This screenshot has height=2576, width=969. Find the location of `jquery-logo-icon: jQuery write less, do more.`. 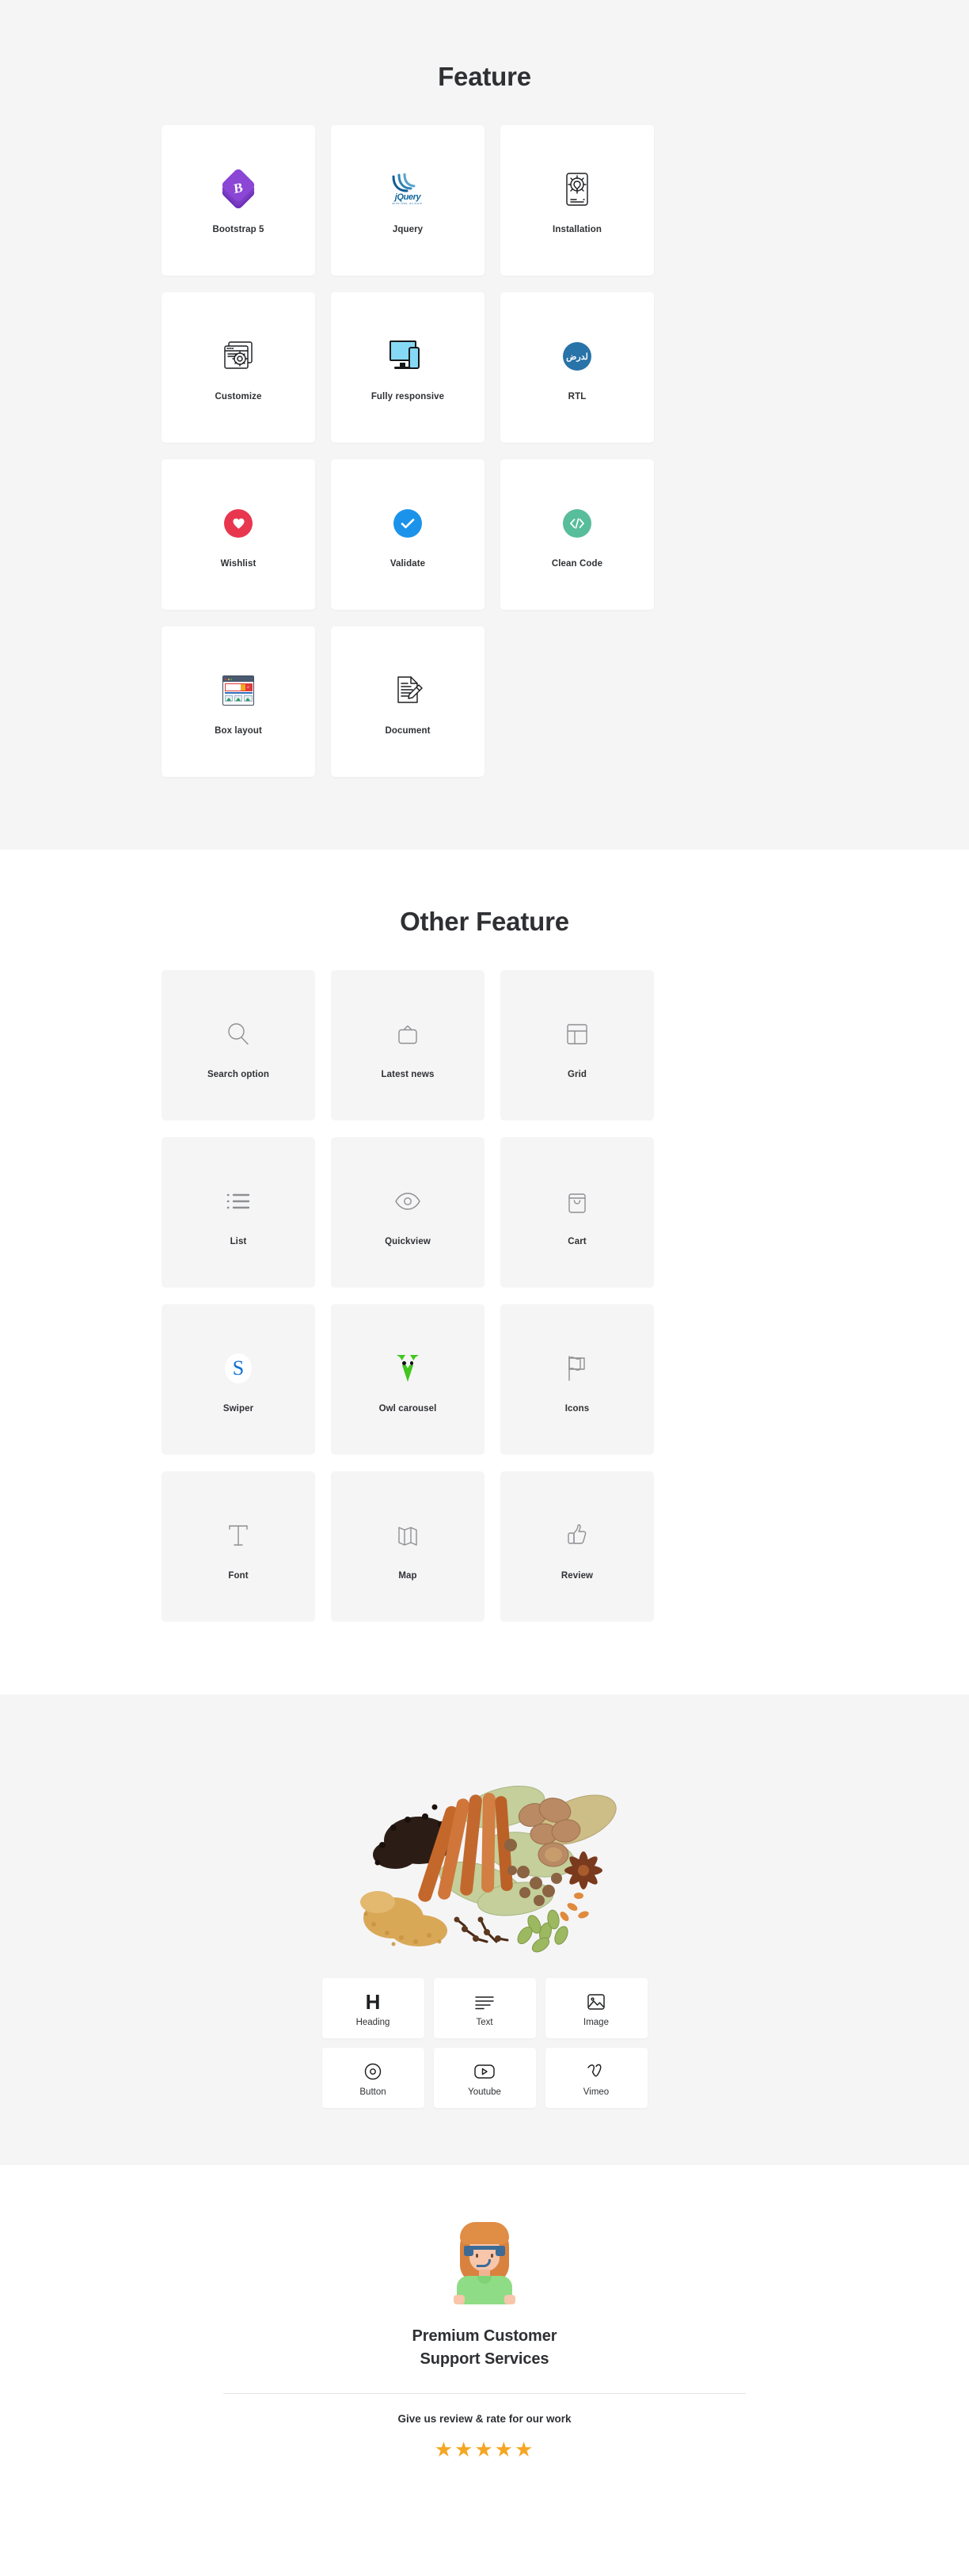

jquery-logo-icon: jQuery write less, do more. is located at coordinates (408, 189).